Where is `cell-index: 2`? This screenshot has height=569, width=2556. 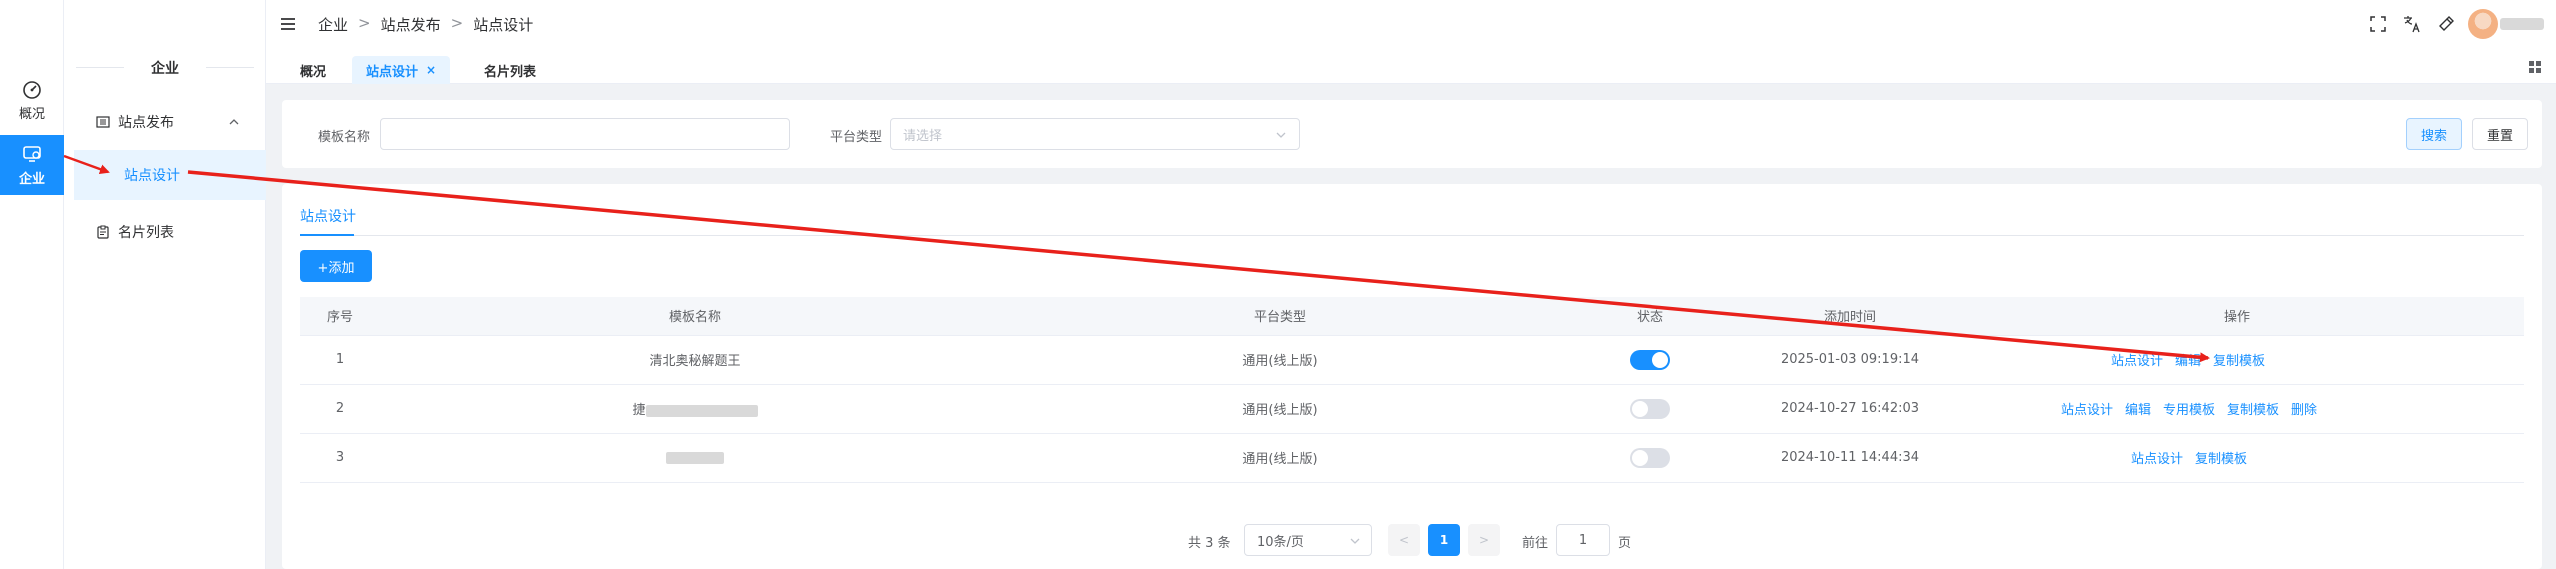
cell-index: 2 is located at coordinates (340, 409).